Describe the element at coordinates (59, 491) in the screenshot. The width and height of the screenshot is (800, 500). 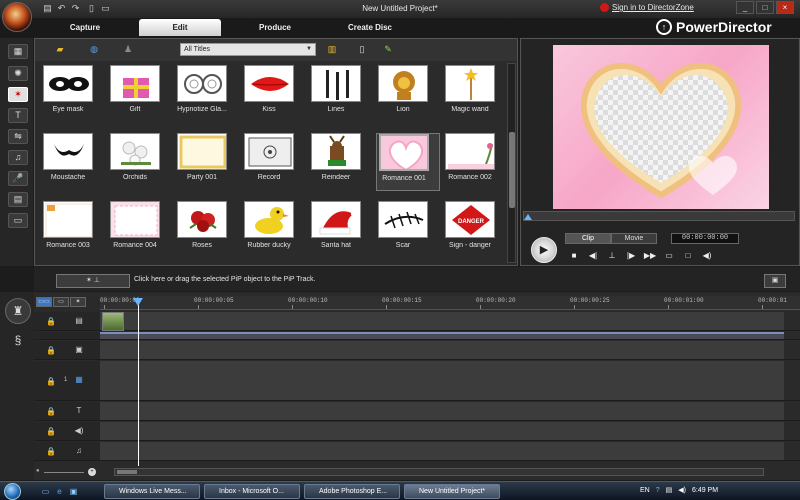
I see `internet-explorer-icon: e` at that location.